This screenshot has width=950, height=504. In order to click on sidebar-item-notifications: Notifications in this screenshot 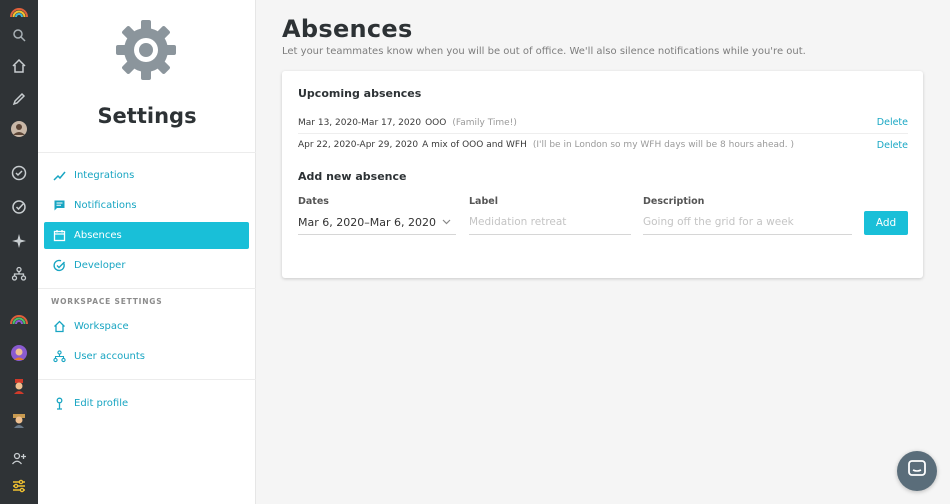, I will do `click(146, 205)`.